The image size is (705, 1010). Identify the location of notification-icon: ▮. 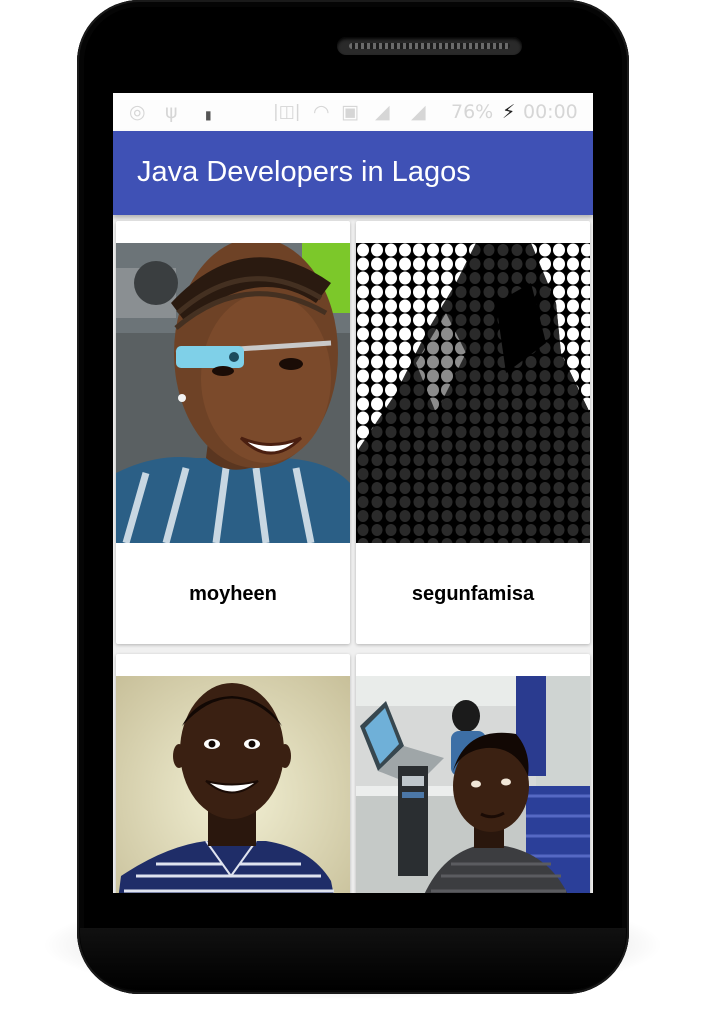
(208, 115).